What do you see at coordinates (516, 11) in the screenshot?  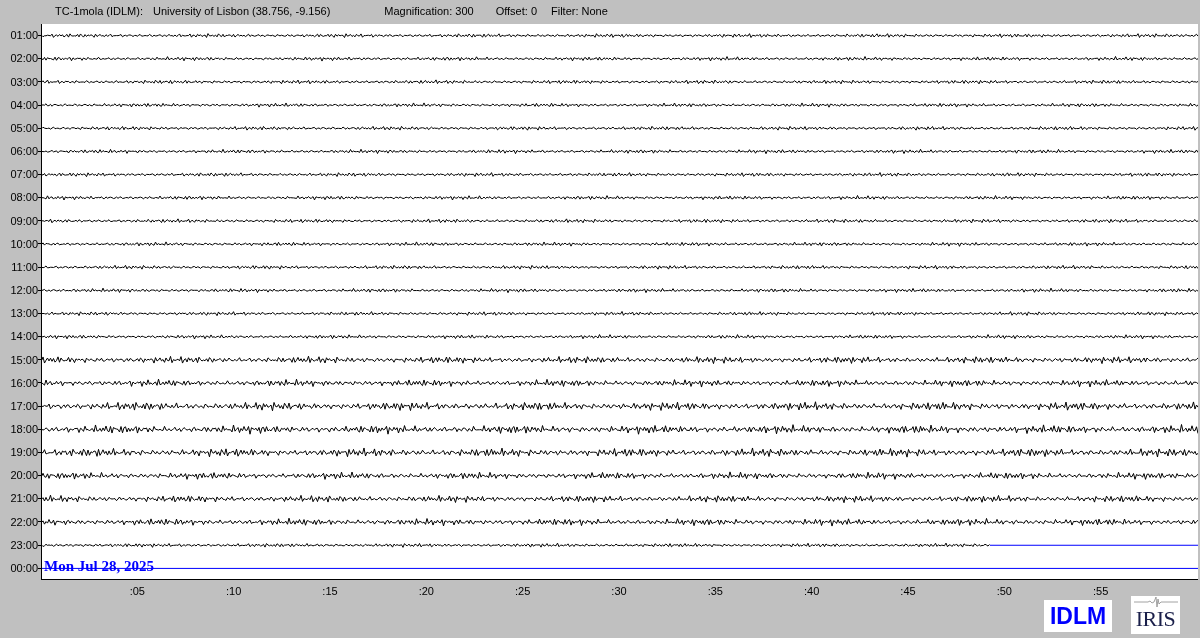 I see `offset-label: Offset: 0` at bounding box center [516, 11].